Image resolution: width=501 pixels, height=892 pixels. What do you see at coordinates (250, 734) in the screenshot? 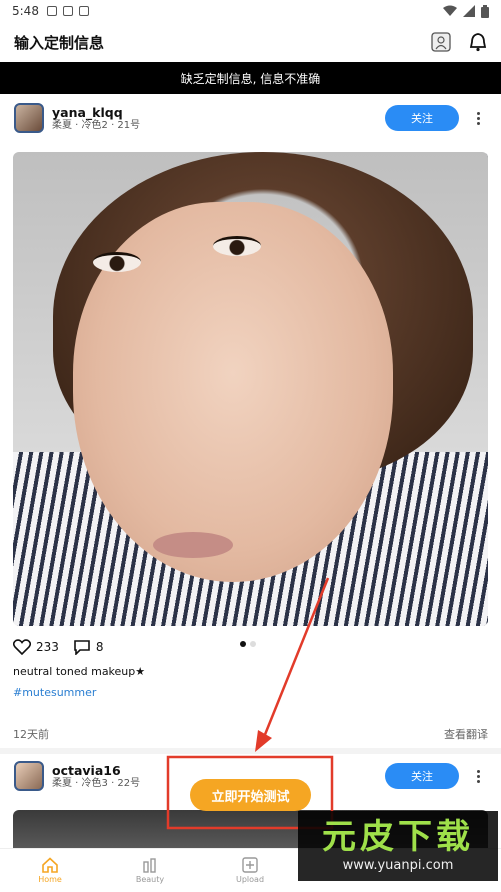
I see `post-footer: 12天前 查看翻译` at bounding box center [250, 734].